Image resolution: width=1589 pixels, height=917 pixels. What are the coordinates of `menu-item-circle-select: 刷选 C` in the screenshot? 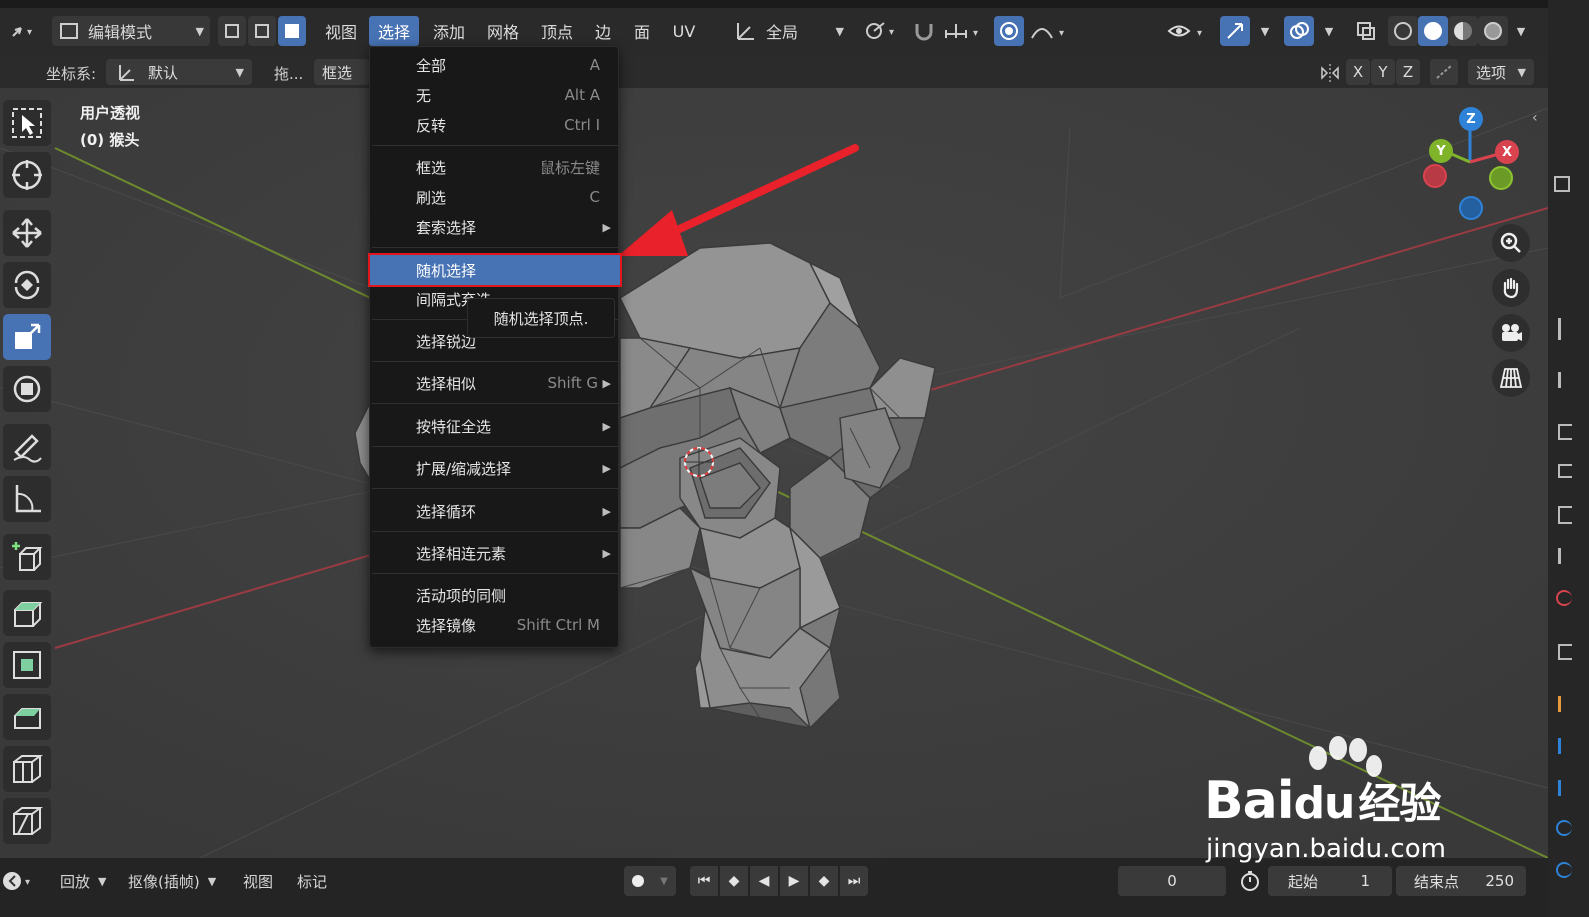 It's located at (495, 197).